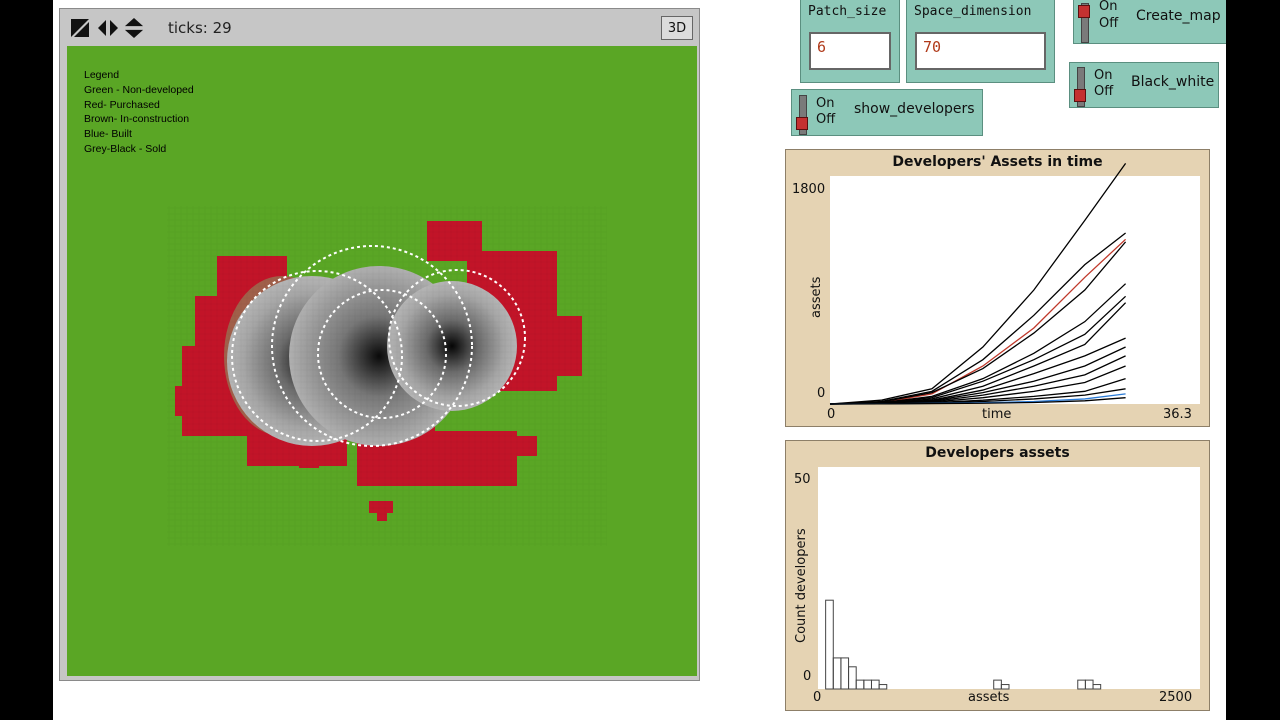  Describe the element at coordinates (809, 189) in the screenshot. I see `assets-time-ymax: 1800` at that location.